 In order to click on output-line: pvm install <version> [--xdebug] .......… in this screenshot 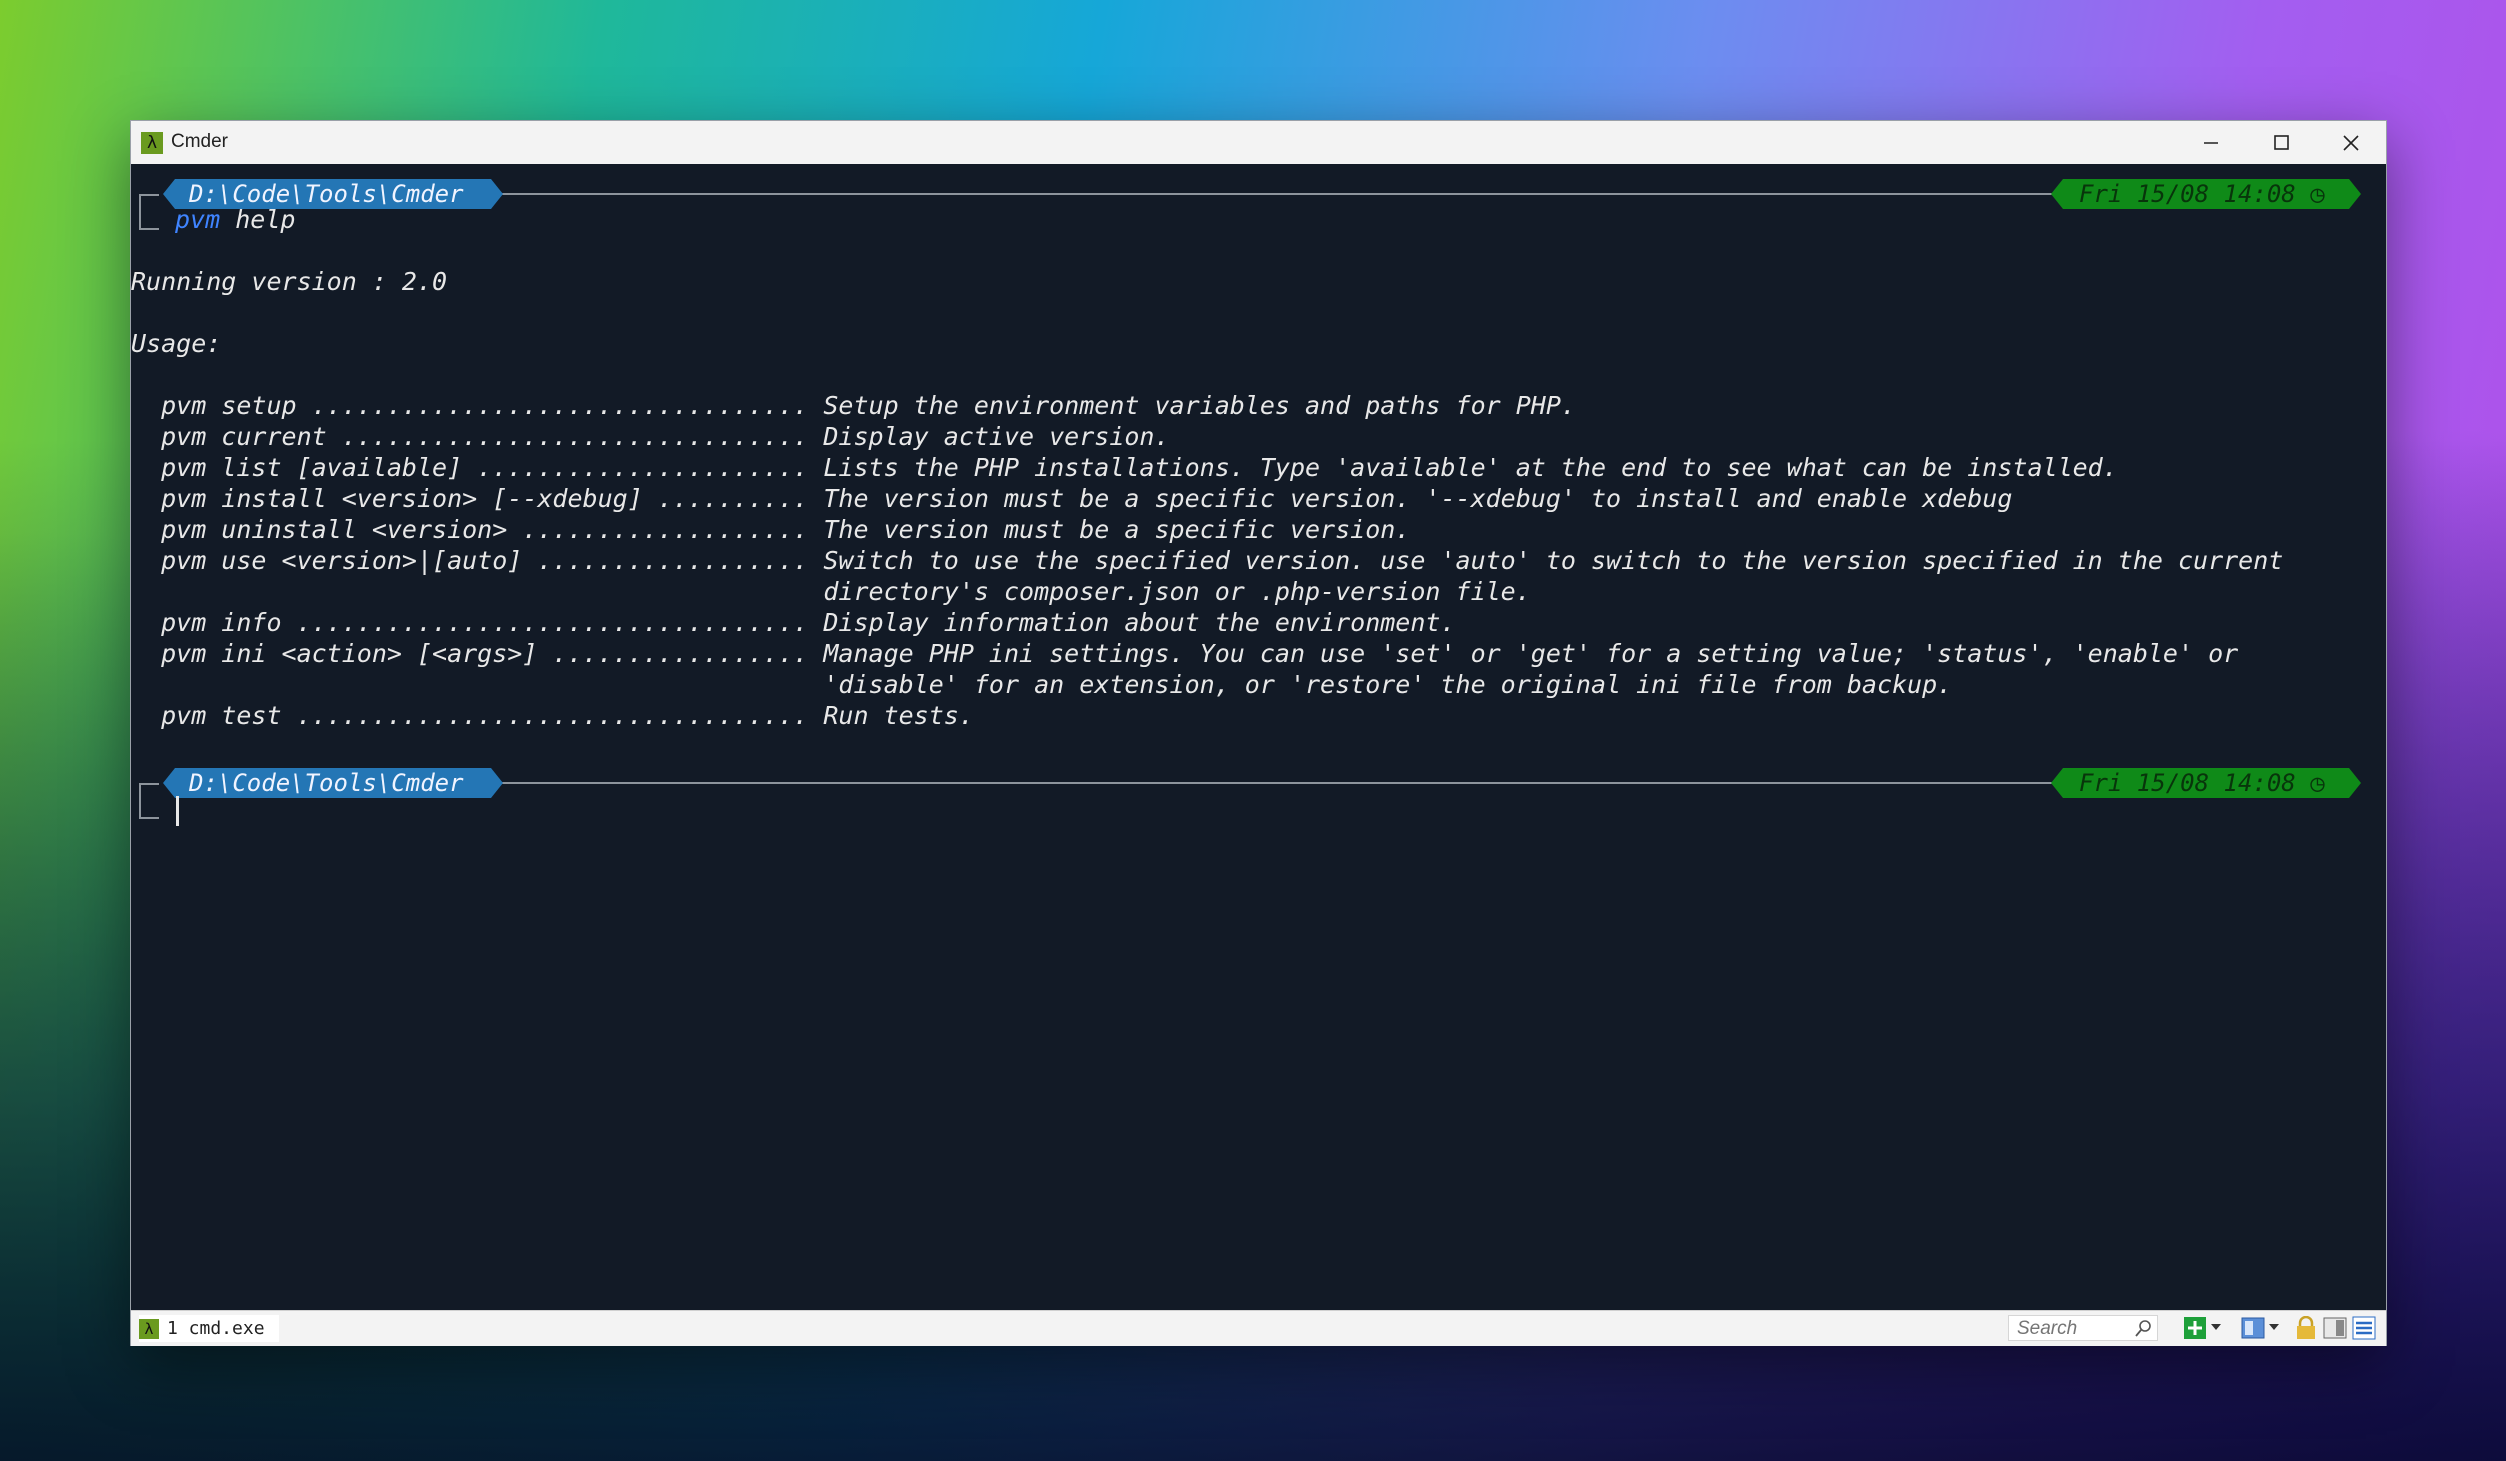, I will do `click(1072, 498)`.